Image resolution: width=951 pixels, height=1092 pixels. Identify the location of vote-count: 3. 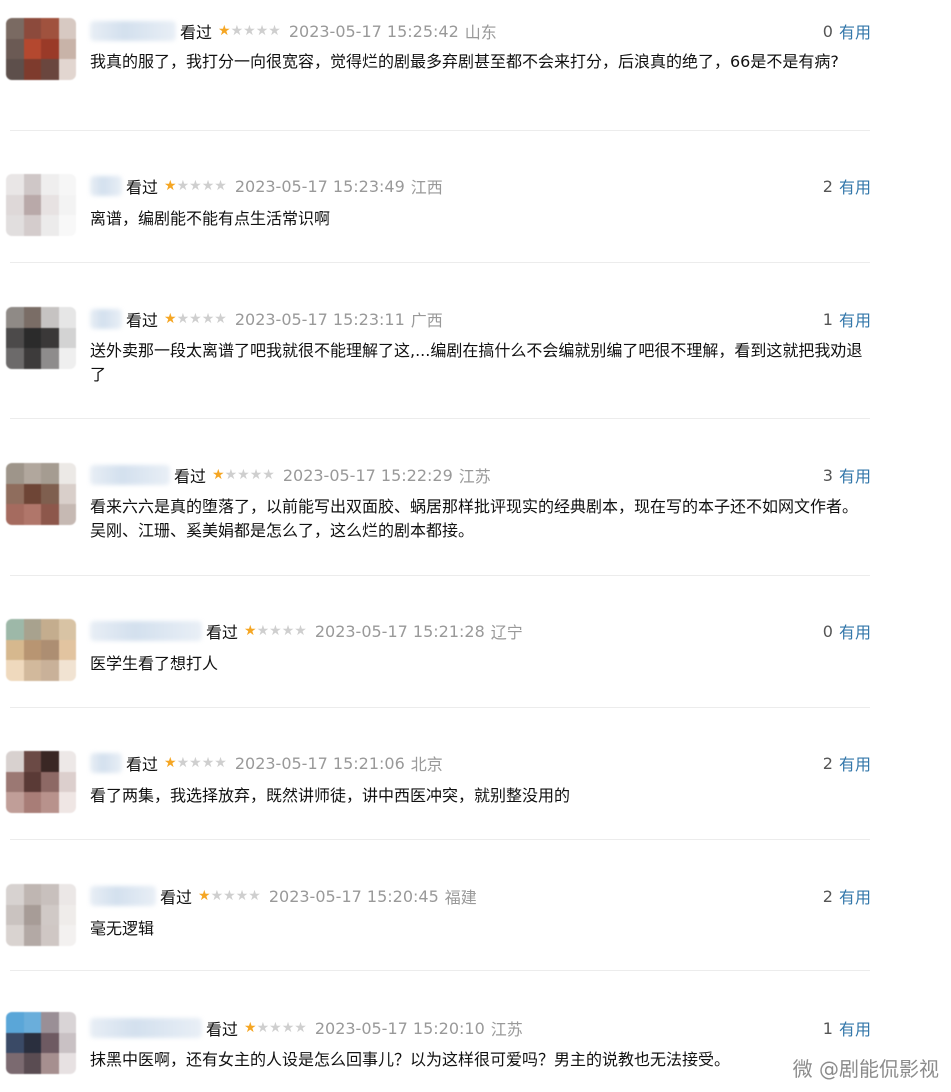
(827, 475).